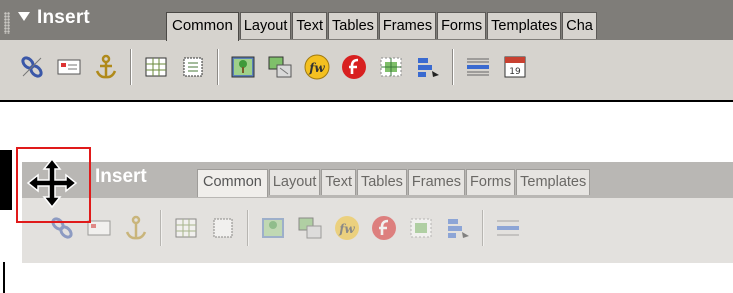 This screenshot has width=733, height=293. What do you see at coordinates (69, 67) in the screenshot?
I see `email-link-icon` at bounding box center [69, 67].